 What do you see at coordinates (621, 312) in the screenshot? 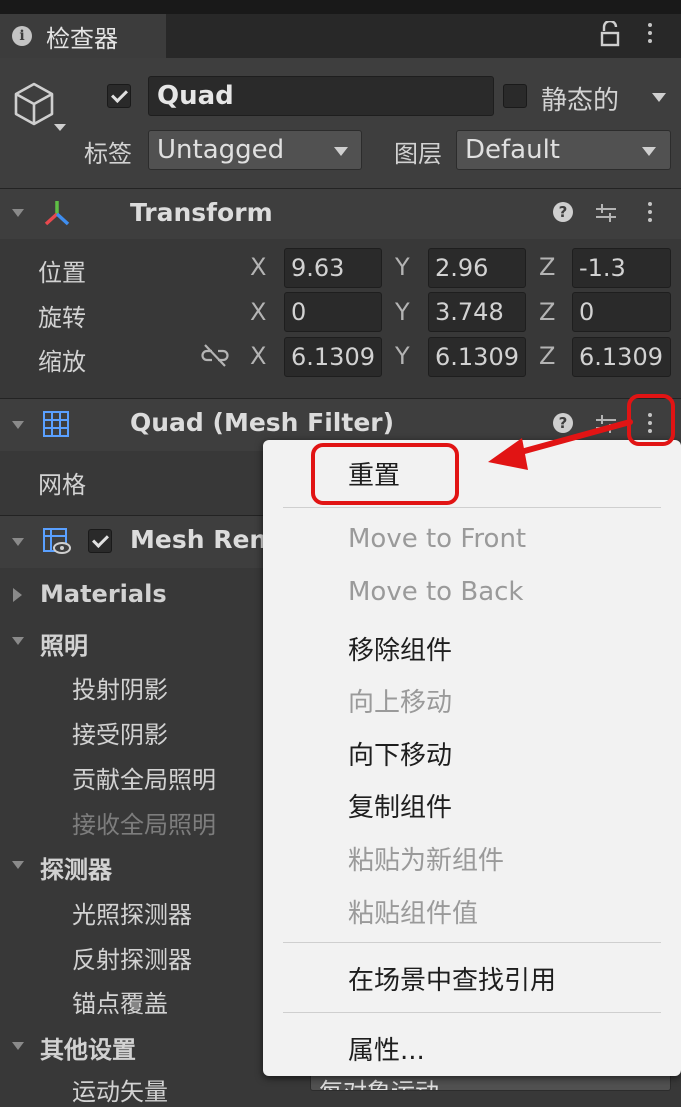
I see `rot-z-input: 0` at bounding box center [621, 312].